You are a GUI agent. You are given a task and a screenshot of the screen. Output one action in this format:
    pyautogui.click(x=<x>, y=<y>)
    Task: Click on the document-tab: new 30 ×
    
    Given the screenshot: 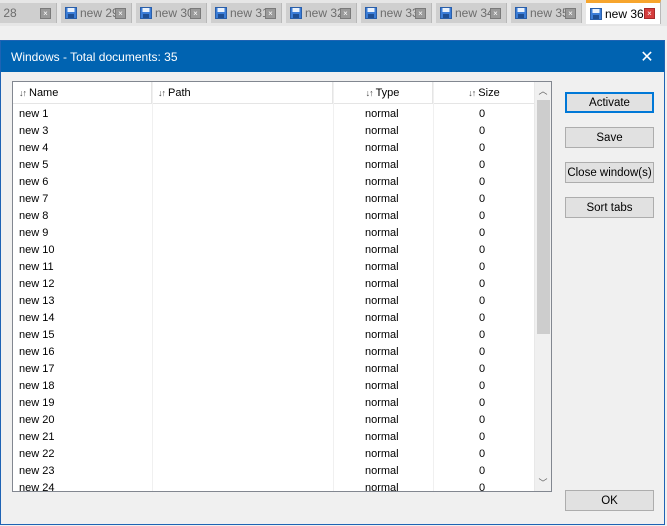 What is the action you would take?
    pyautogui.click(x=171, y=13)
    